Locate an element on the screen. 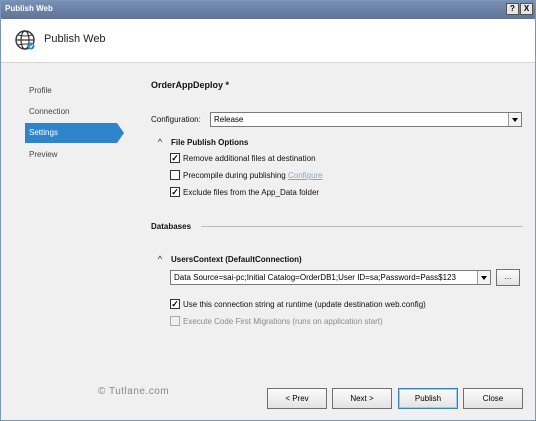 Image resolution: width=536 pixels, height=421 pixels. prev-button: < Prev is located at coordinates (297, 398).